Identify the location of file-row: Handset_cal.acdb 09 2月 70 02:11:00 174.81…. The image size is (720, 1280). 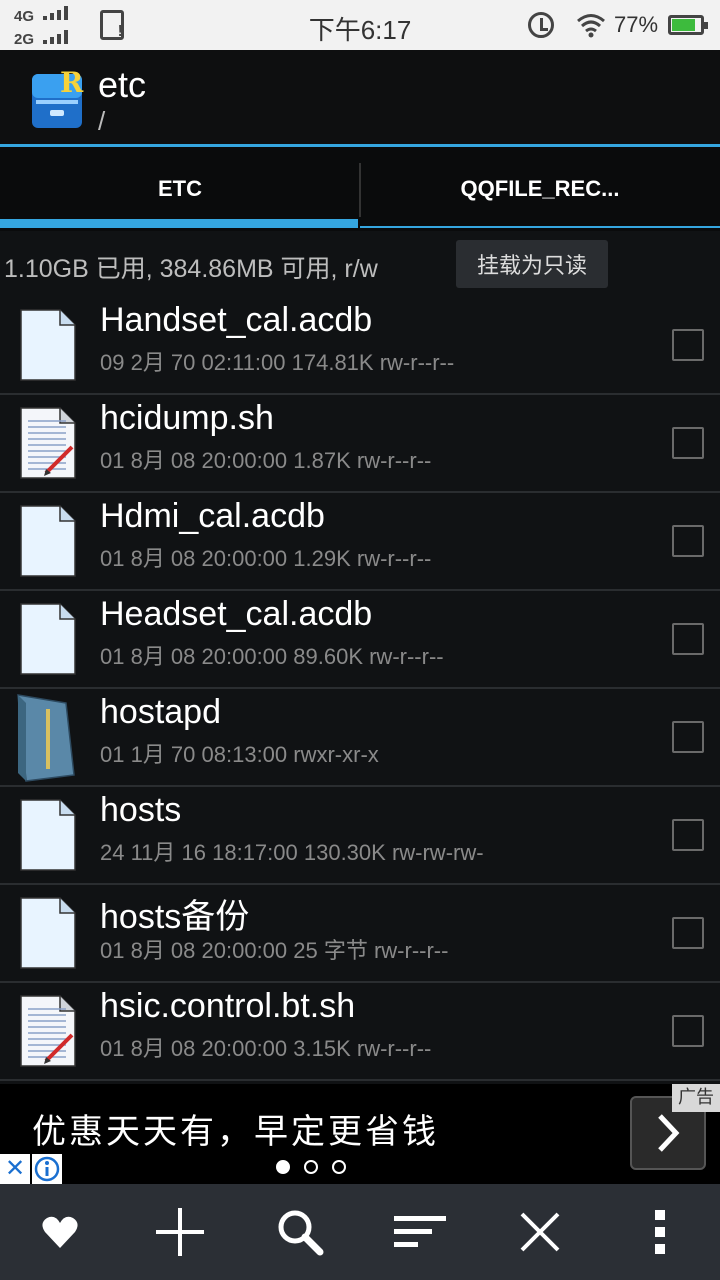
(360, 346).